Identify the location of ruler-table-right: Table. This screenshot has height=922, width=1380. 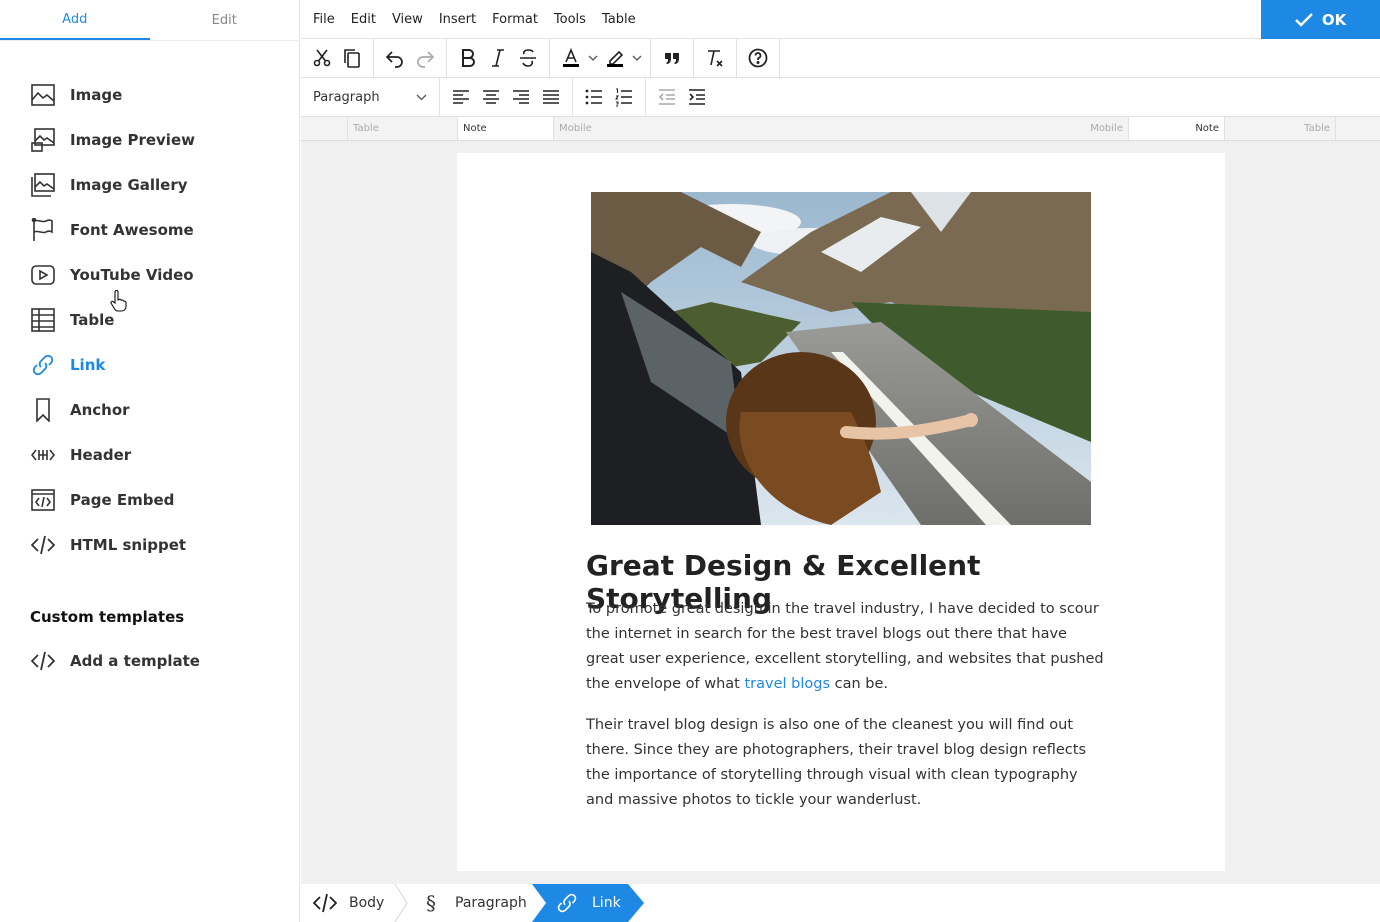
(1279, 128).